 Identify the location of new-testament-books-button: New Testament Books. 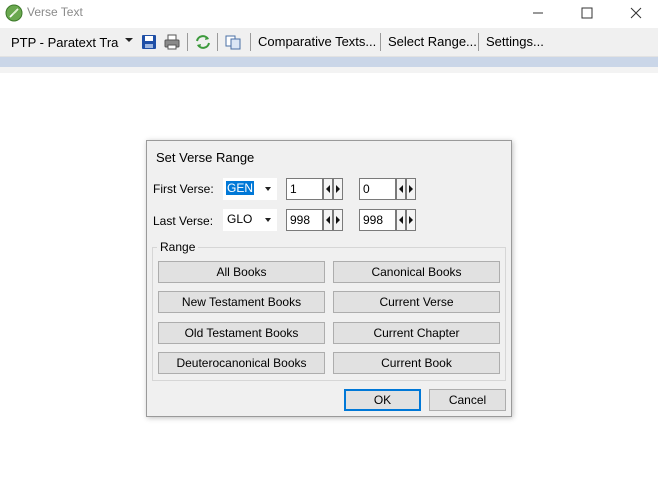
(241, 302).